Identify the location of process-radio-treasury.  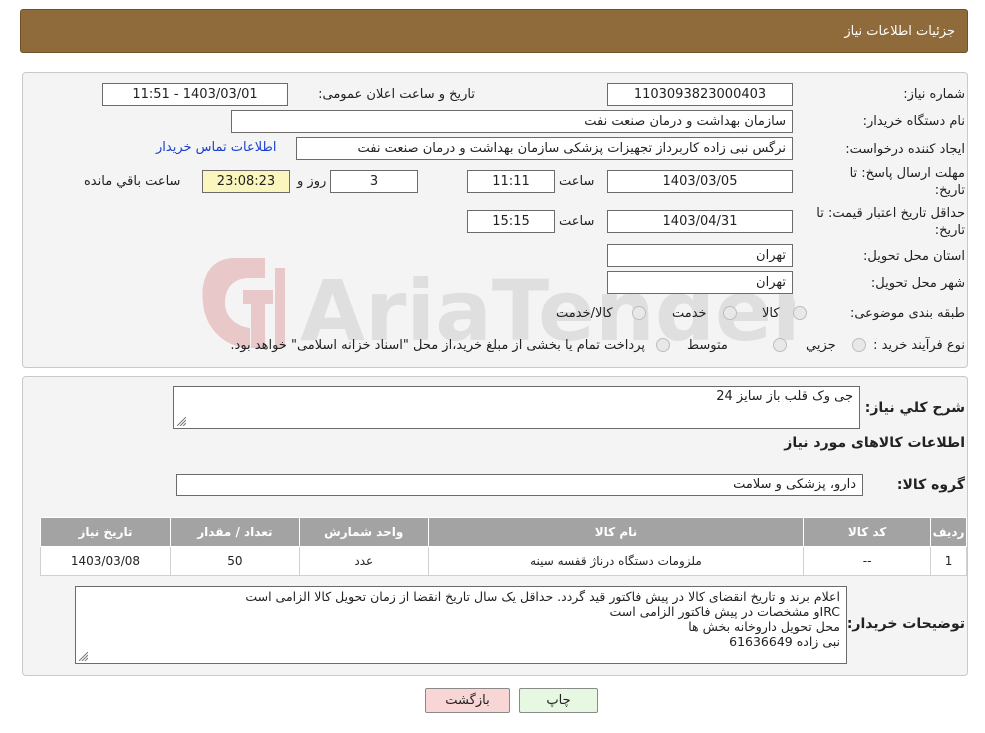
(663, 345).